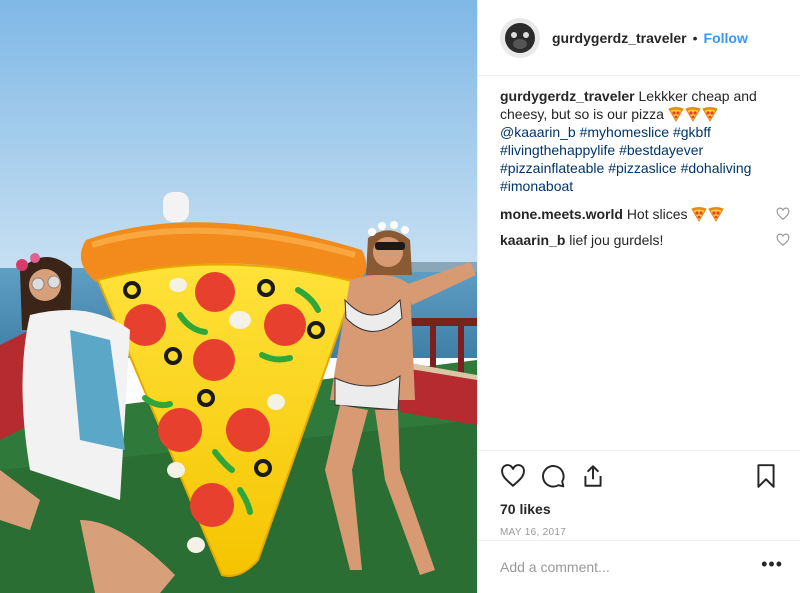  Describe the element at coordinates (631, 567) in the screenshot. I see `comment-input` at that location.